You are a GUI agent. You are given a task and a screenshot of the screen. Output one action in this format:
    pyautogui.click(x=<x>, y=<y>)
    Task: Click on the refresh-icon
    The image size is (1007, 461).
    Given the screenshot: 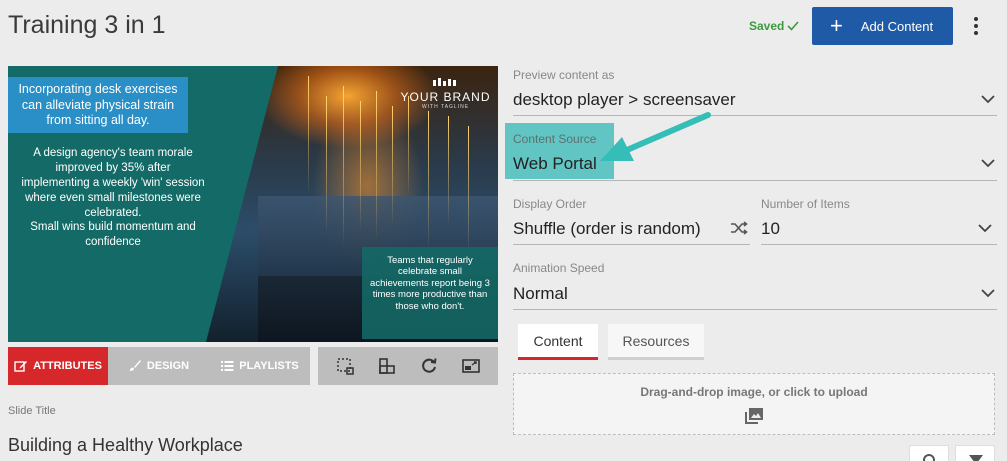 What is the action you would take?
    pyautogui.click(x=429, y=366)
    